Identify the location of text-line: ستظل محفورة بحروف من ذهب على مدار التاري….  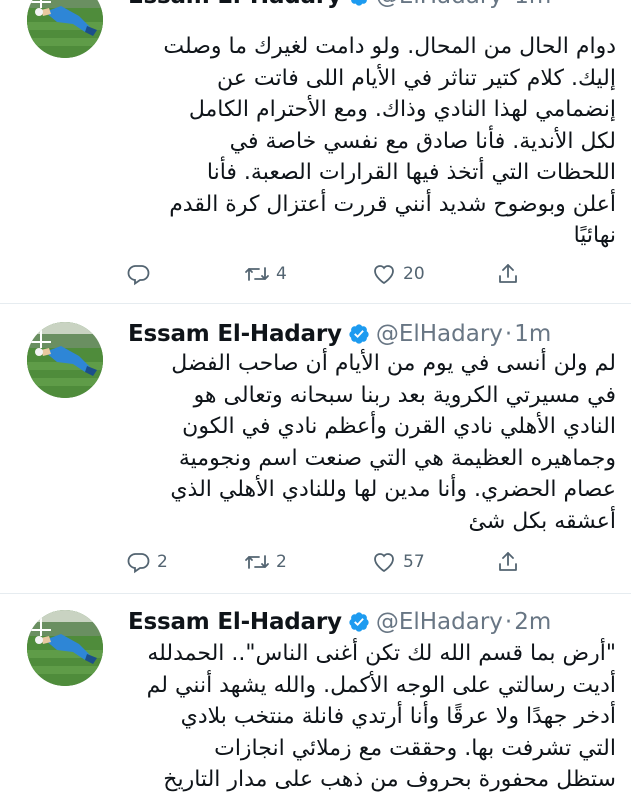
(389, 779).